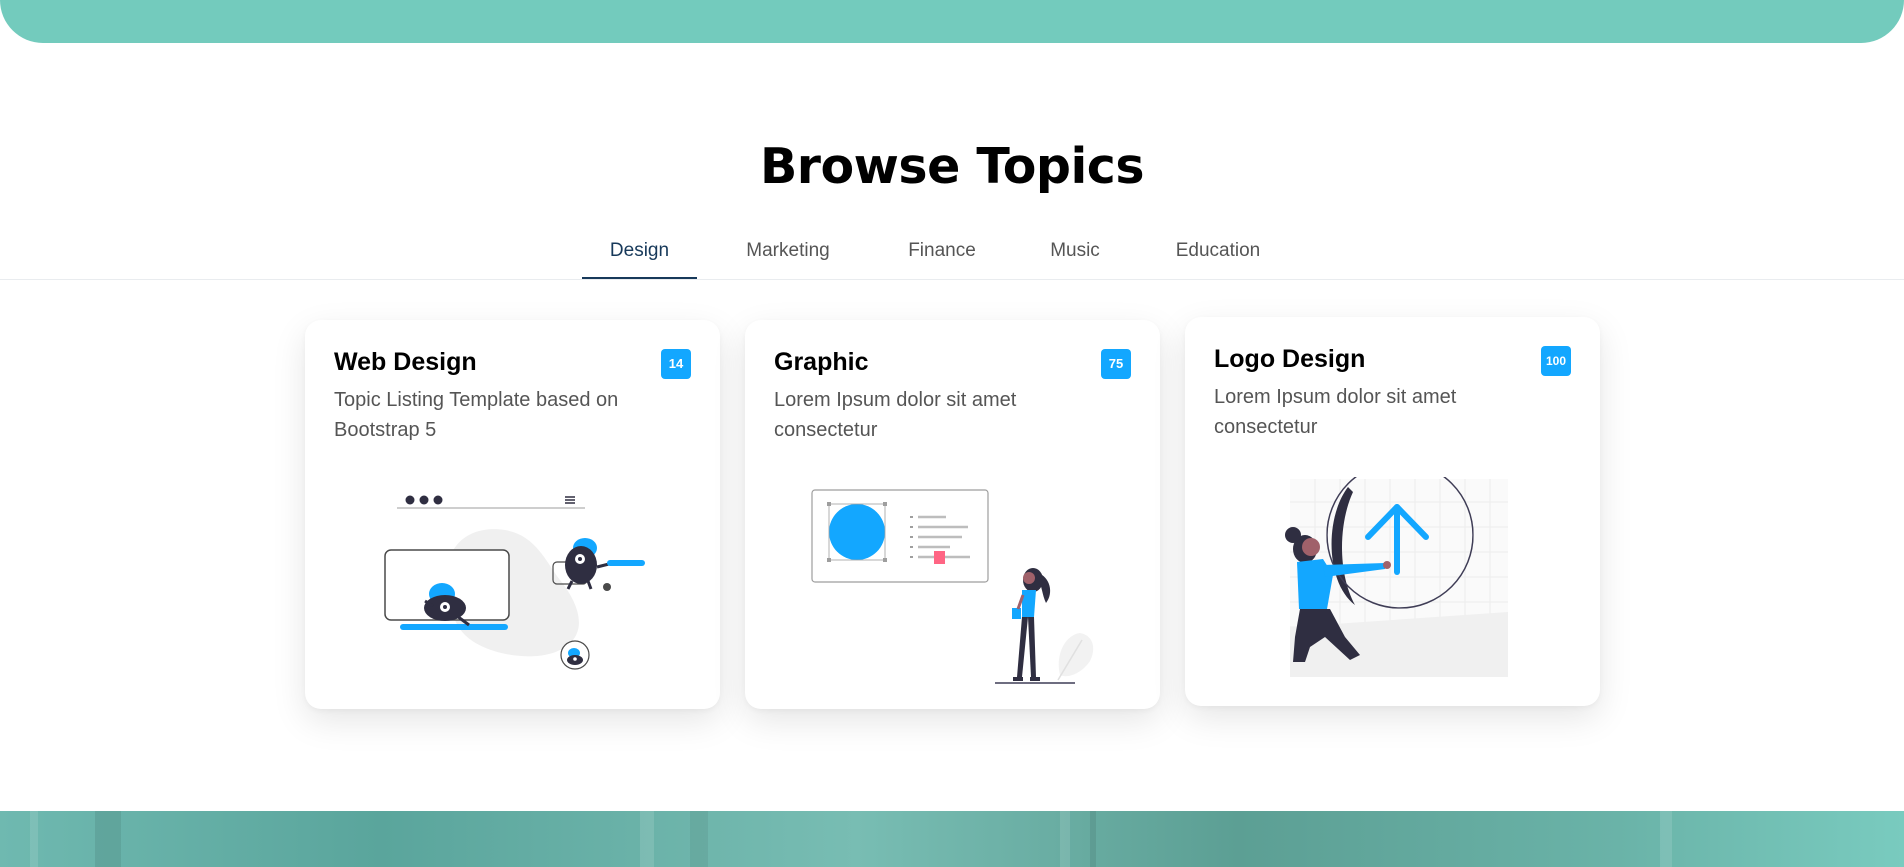 Image resolution: width=1904 pixels, height=867 pixels. What do you see at coordinates (1218, 251) in the screenshot?
I see `tab-education: Education` at bounding box center [1218, 251].